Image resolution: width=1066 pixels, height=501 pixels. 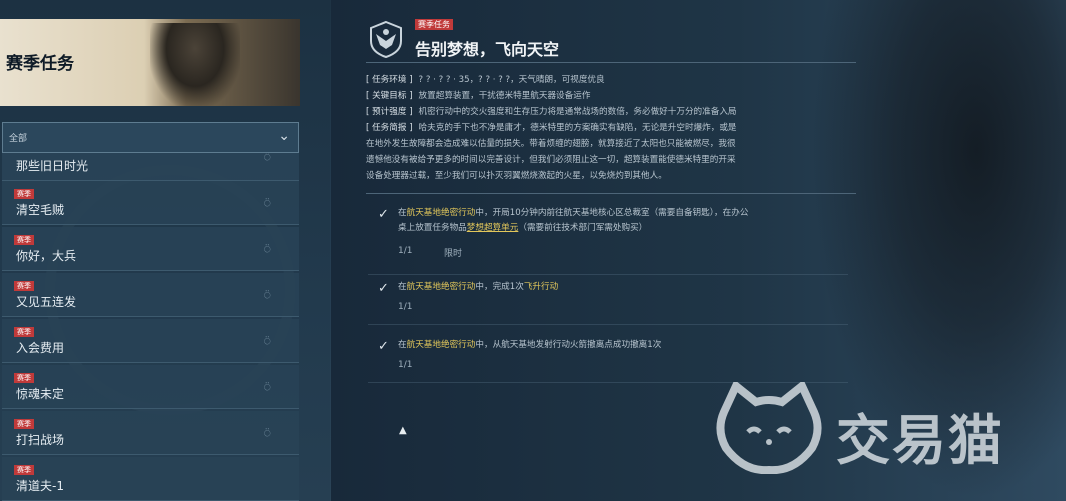 I want to click on eagle-emblem-icon, so click(x=386, y=39).